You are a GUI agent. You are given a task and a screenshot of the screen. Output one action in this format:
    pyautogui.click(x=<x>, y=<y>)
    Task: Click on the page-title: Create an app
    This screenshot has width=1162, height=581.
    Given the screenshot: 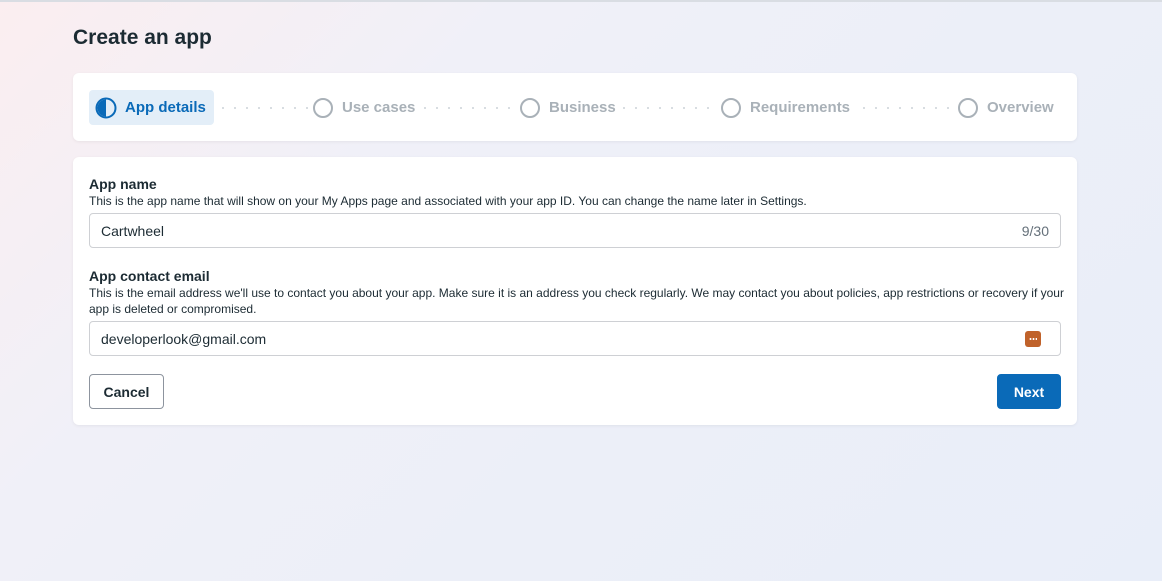 What is the action you would take?
    pyautogui.click(x=142, y=37)
    